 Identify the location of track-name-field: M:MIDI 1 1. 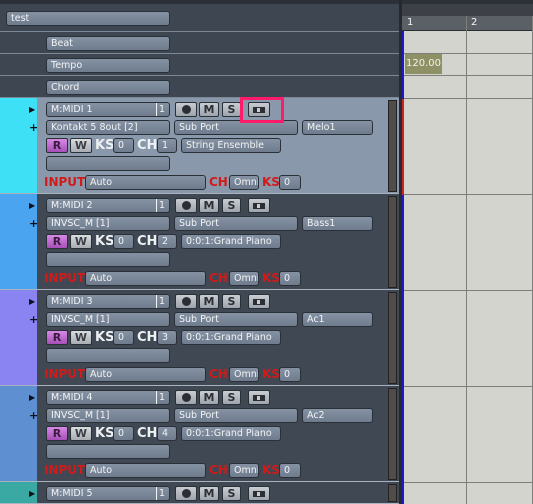
(108, 109).